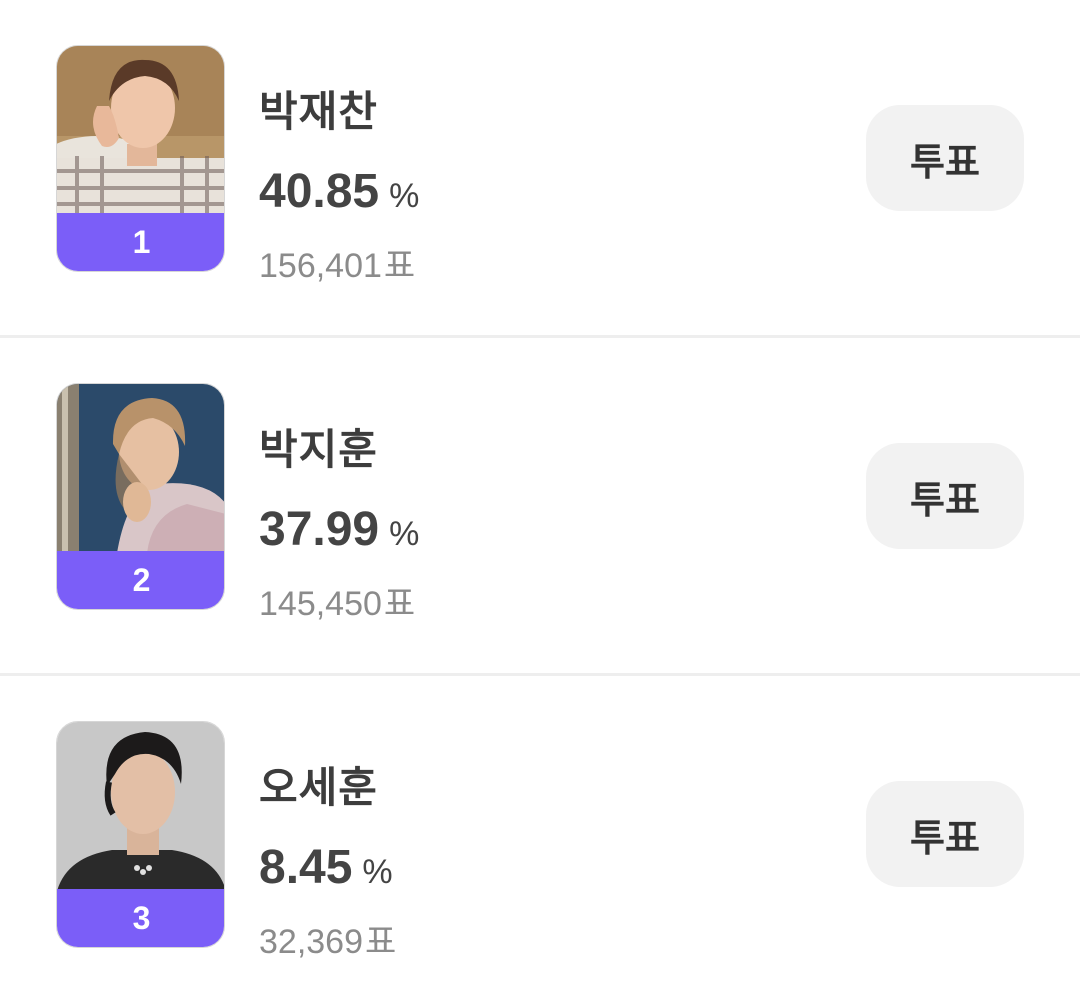 This screenshot has height=996, width=1080. What do you see at coordinates (306, 867) in the screenshot?
I see `percentage-value: 8.45` at bounding box center [306, 867].